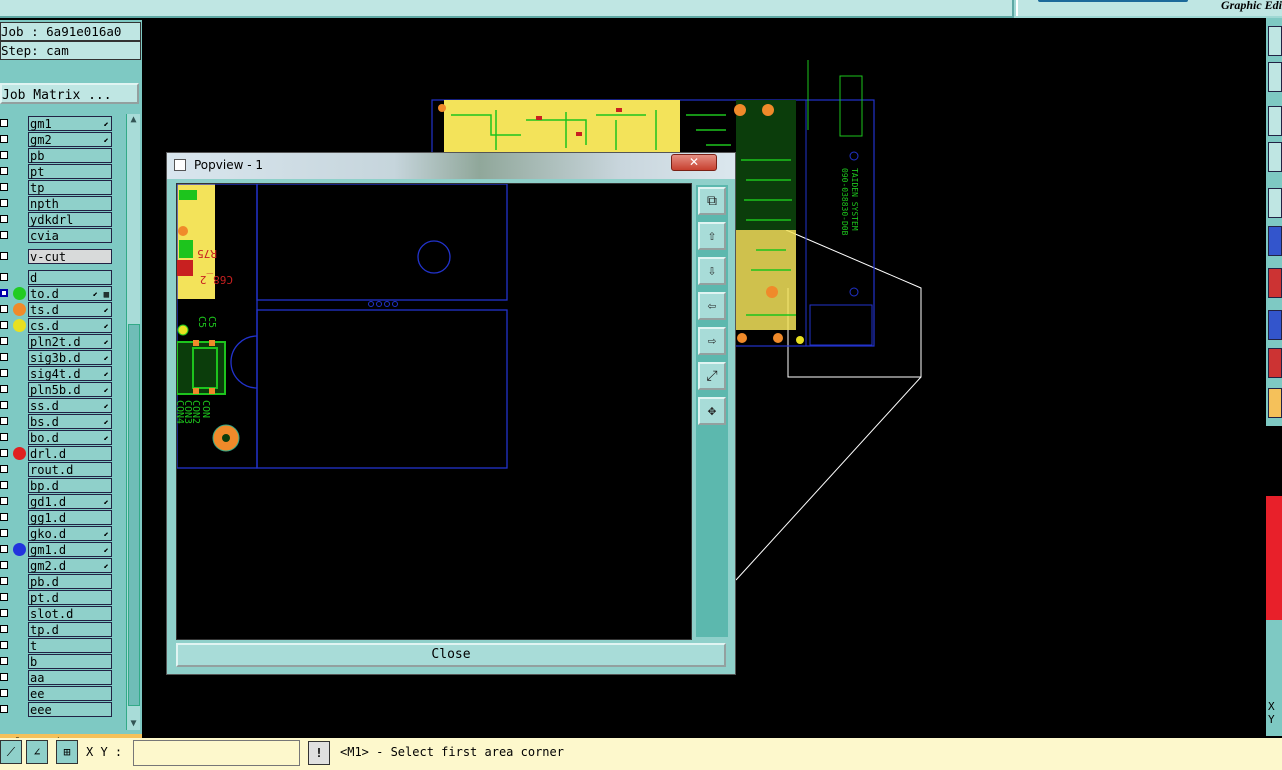 This screenshot has width=1282, height=770. What do you see at coordinates (70, 293) in the screenshot?
I see `layer-name: to.d ⬋ ▦` at bounding box center [70, 293].